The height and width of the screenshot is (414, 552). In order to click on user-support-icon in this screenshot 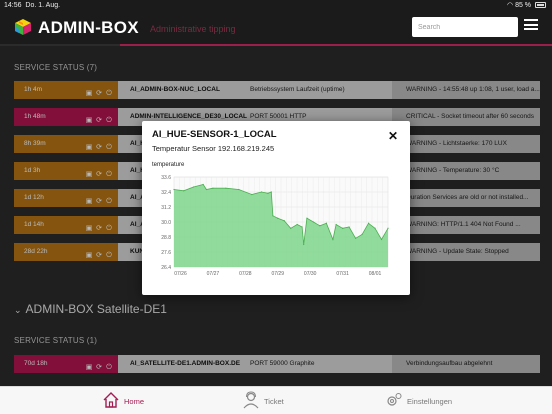, I will do `click(251, 400)`.